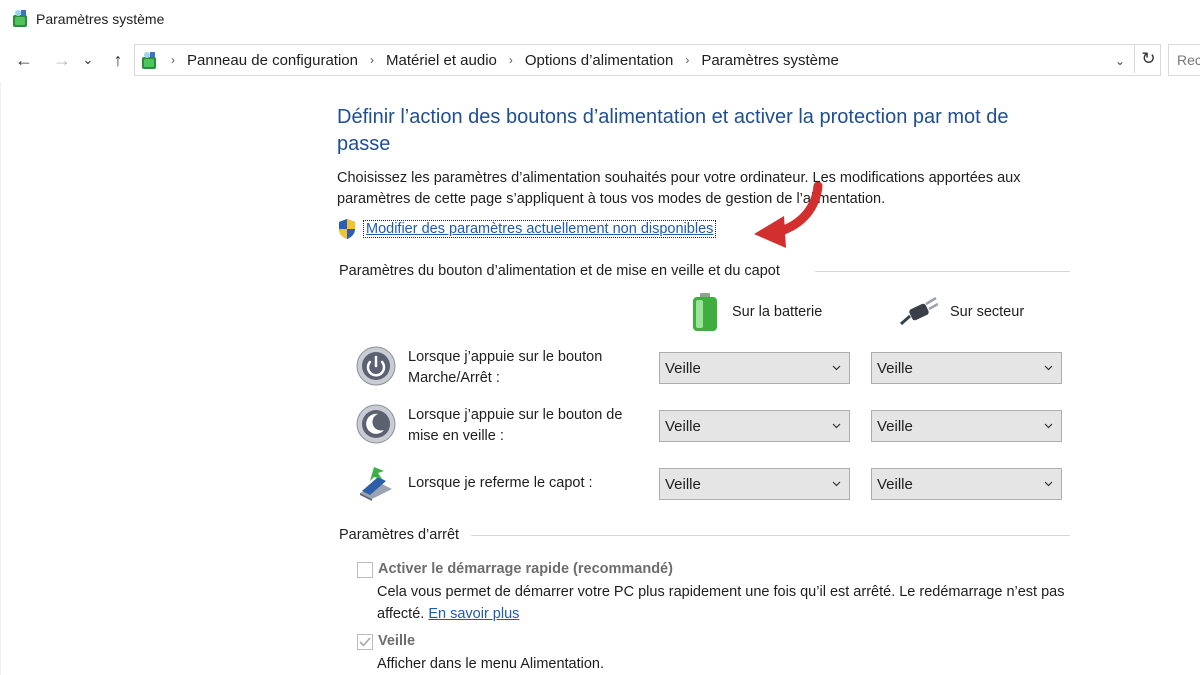 The image size is (1200, 675). What do you see at coordinates (754, 368) in the screenshot?
I see `power-button-battery-select: Veille` at bounding box center [754, 368].